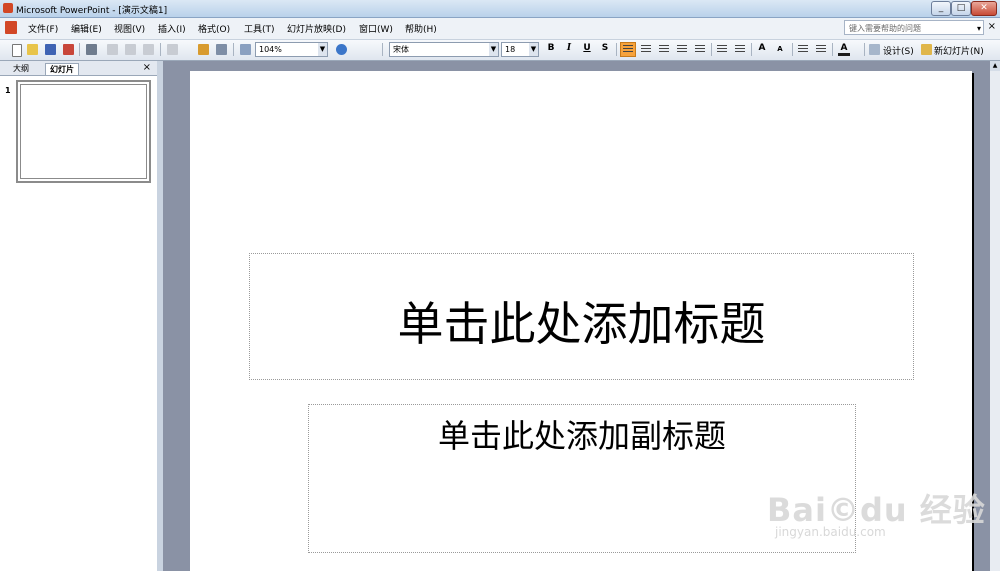 This screenshot has width=1000, height=571. What do you see at coordinates (926, 49) in the screenshot?
I see `new-slide-icon` at bounding box center [926, 49].